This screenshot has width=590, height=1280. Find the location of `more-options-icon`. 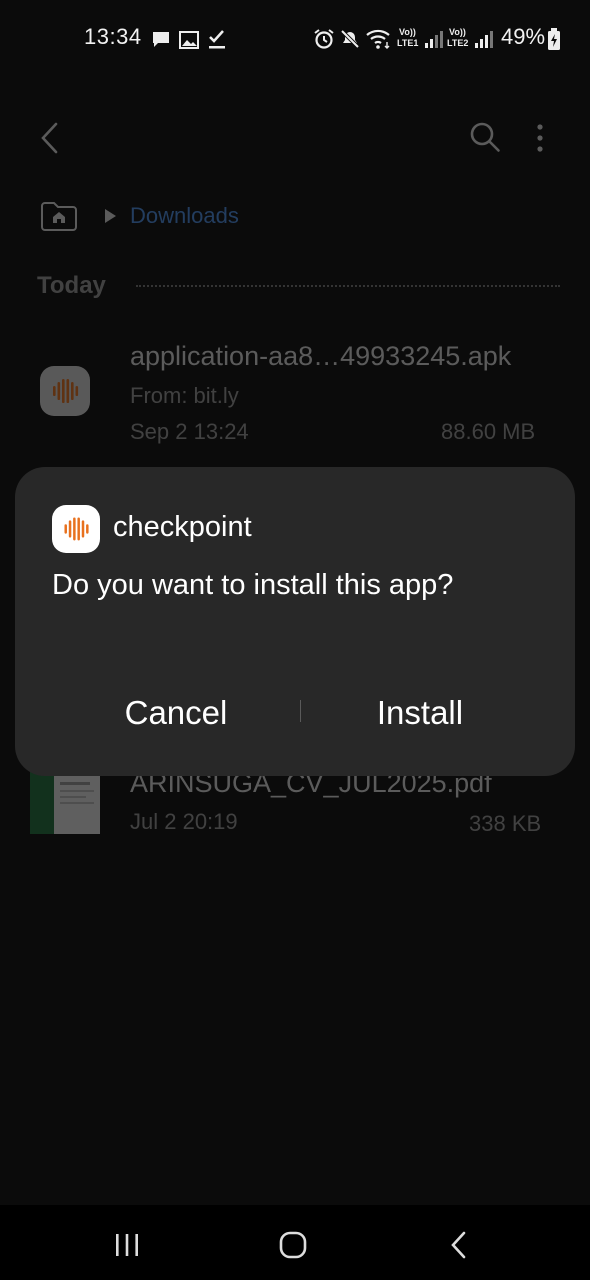

more-options-icon is located at coordinates (540, 138).